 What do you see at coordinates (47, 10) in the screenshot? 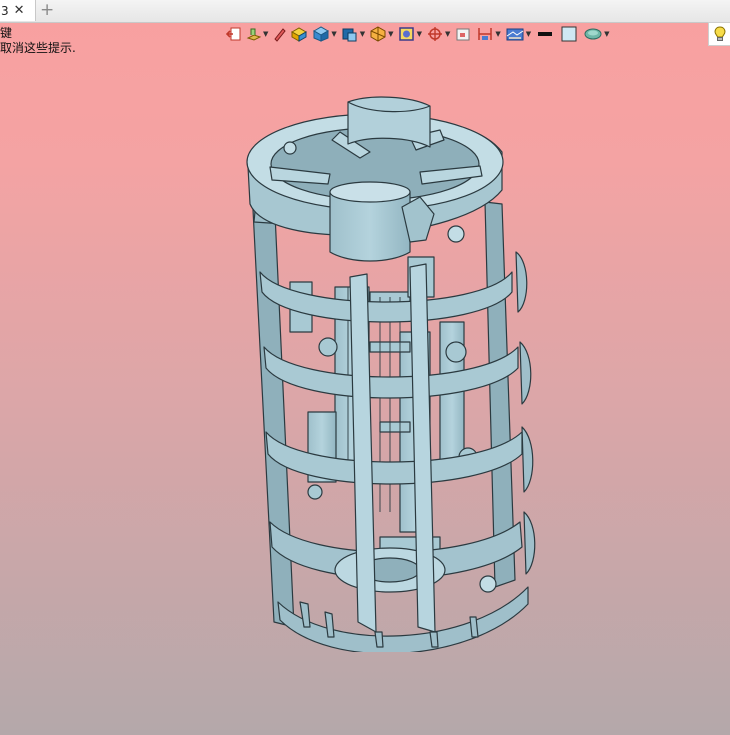
I see `new-tab-button: +` at bounding box center [47, 10].